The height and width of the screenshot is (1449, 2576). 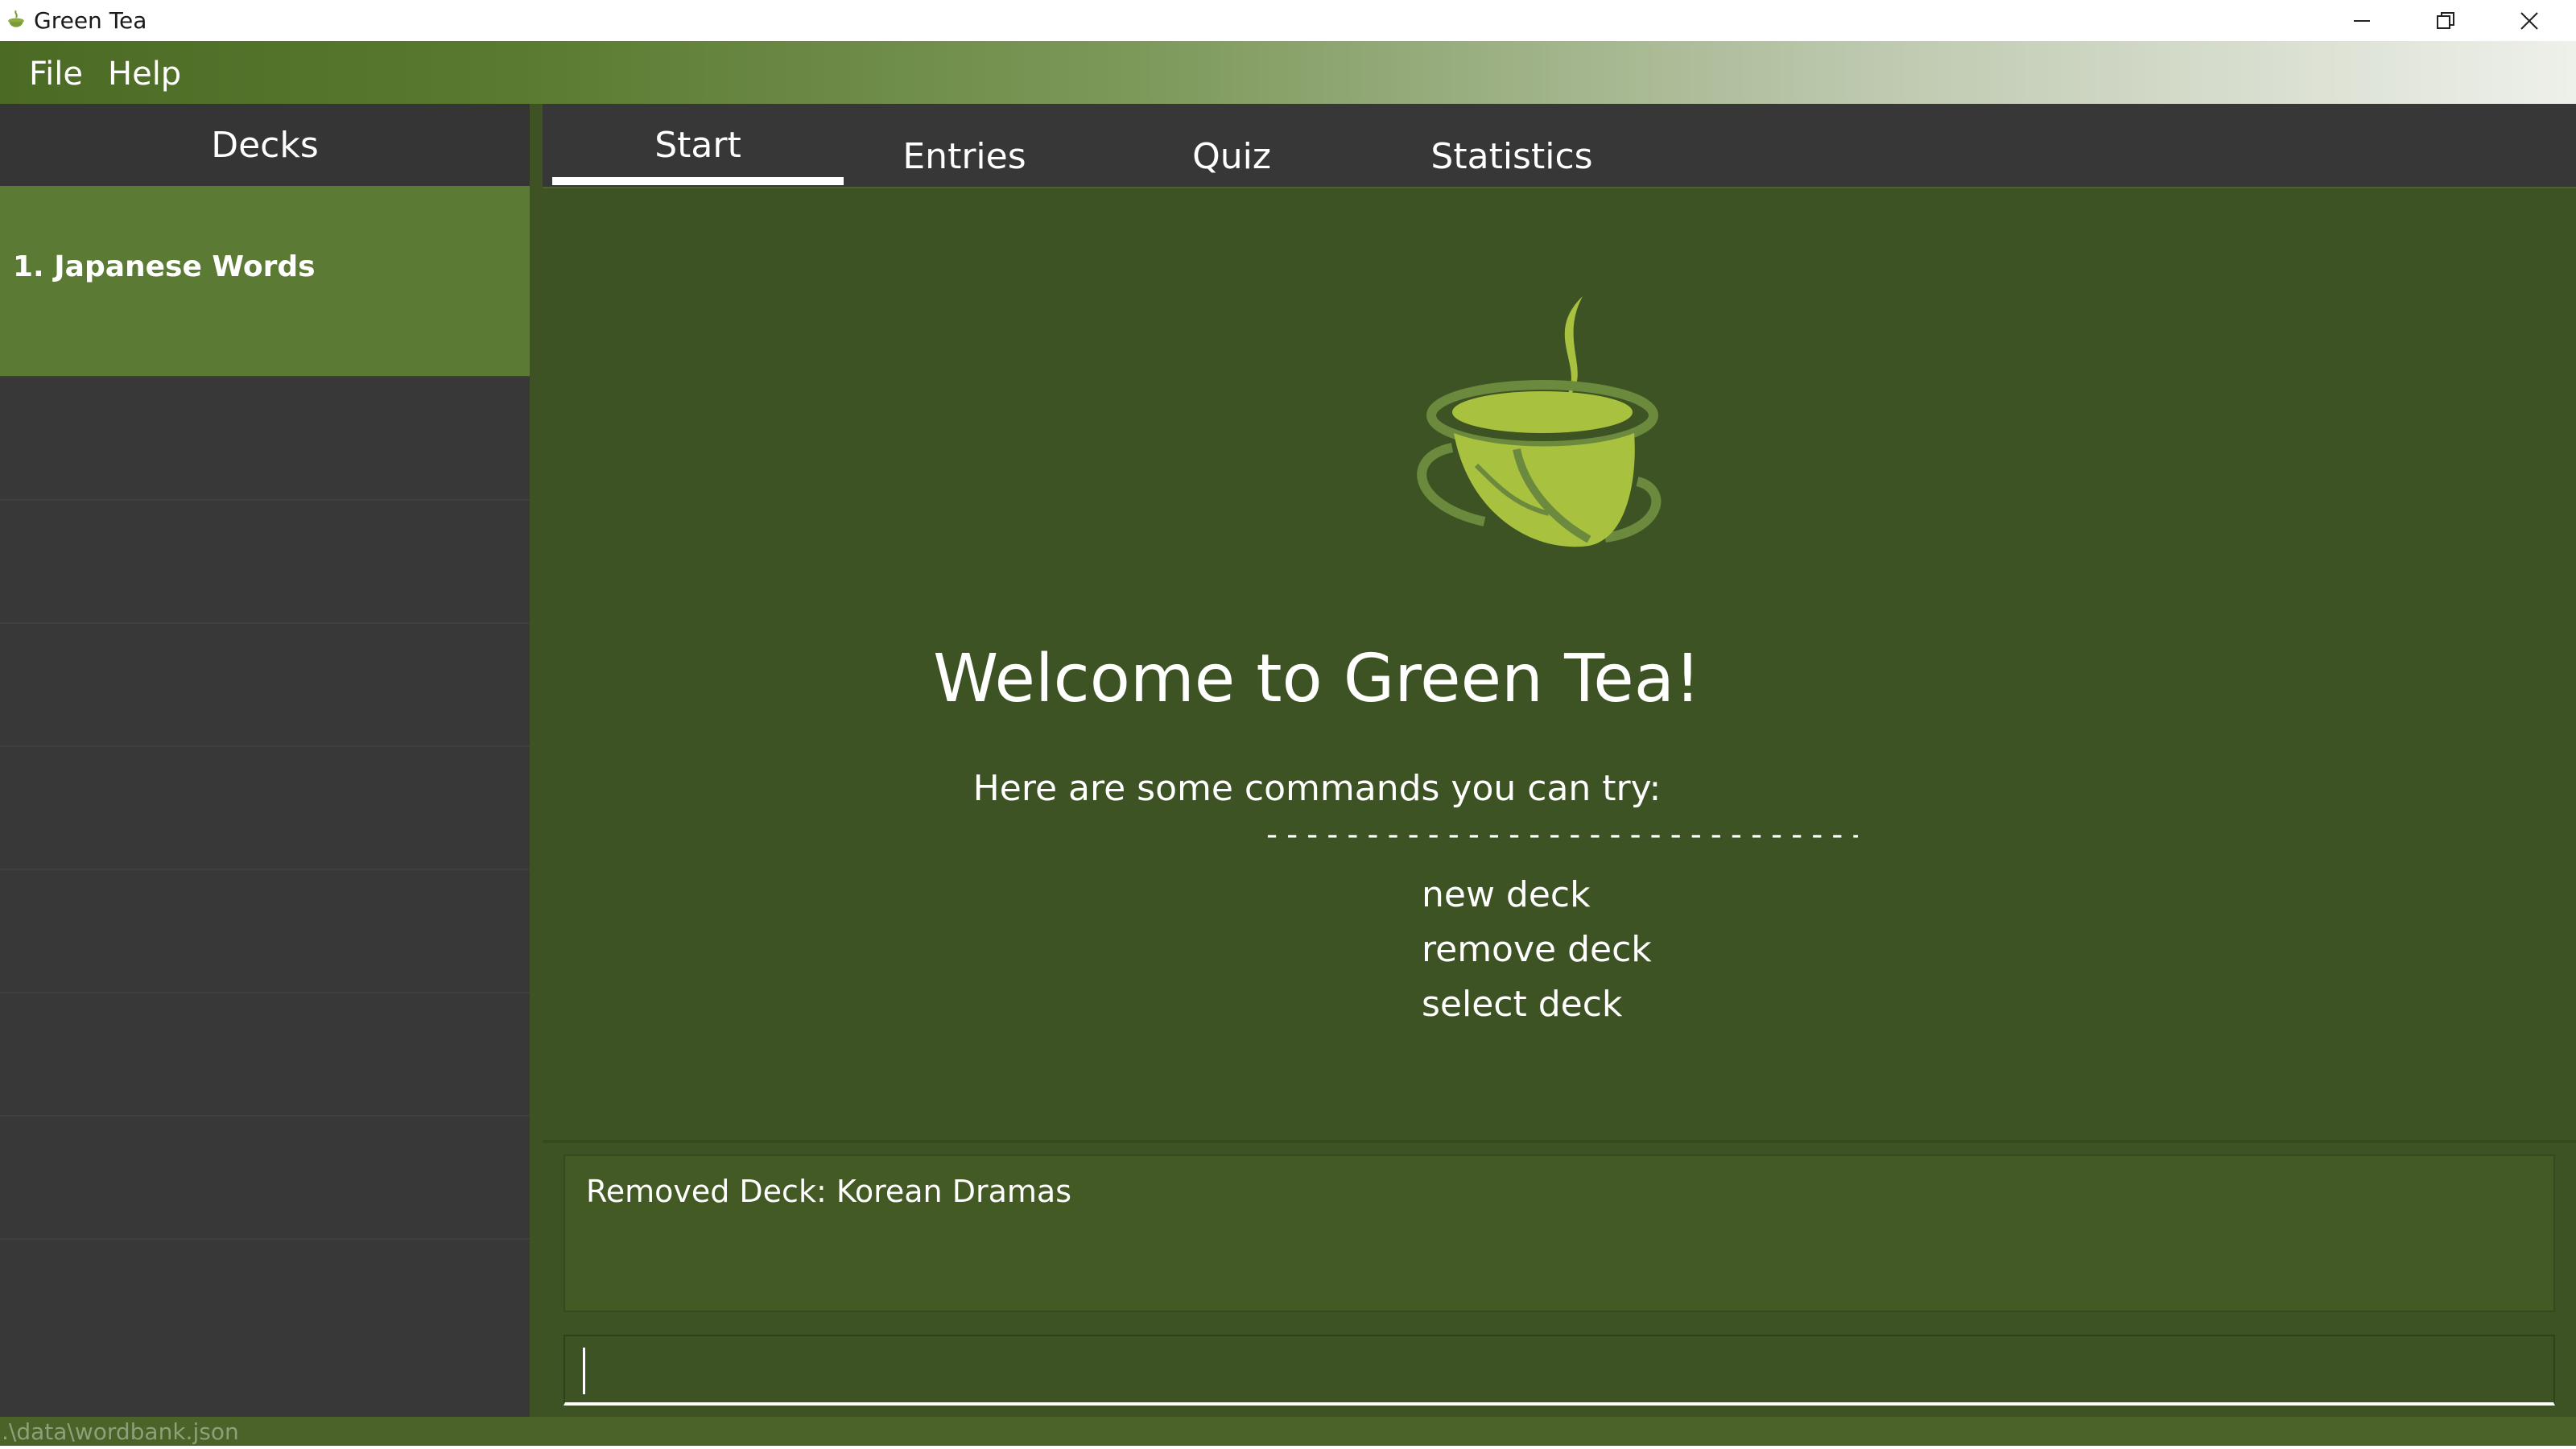 I want to click on command-area, so click(x=1559, y=1372).